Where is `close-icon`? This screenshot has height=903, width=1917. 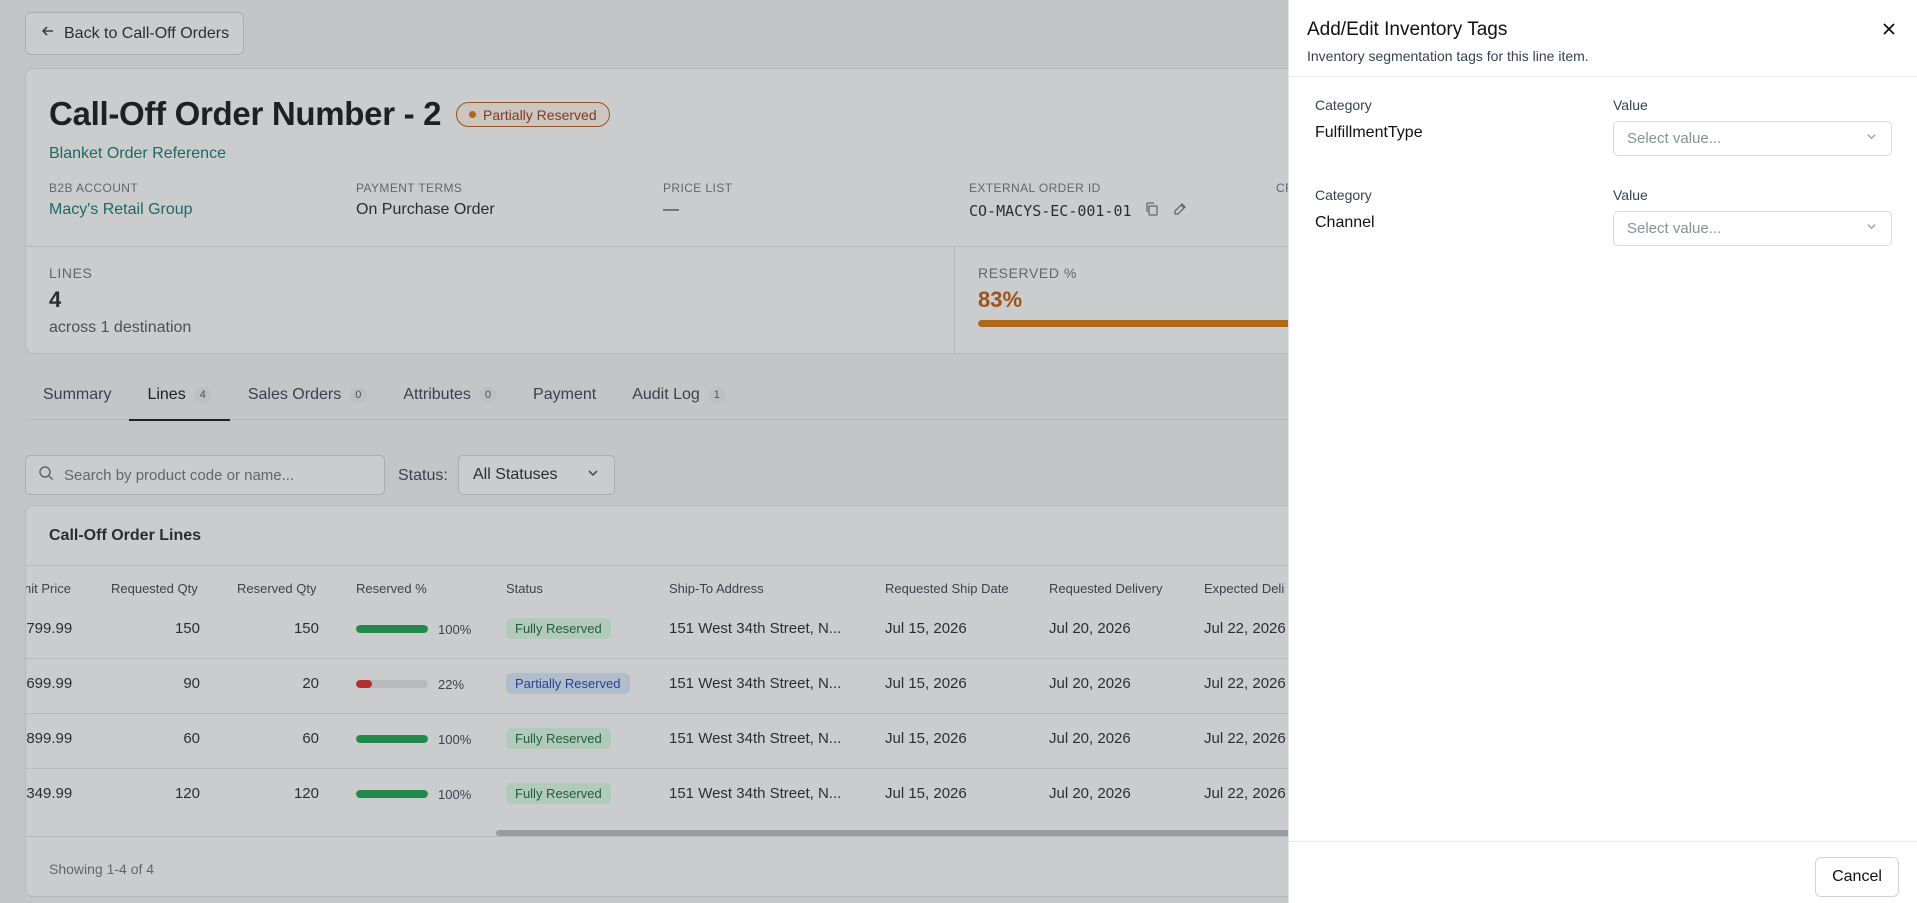
close-icon is located at coordinates (1889, 30).